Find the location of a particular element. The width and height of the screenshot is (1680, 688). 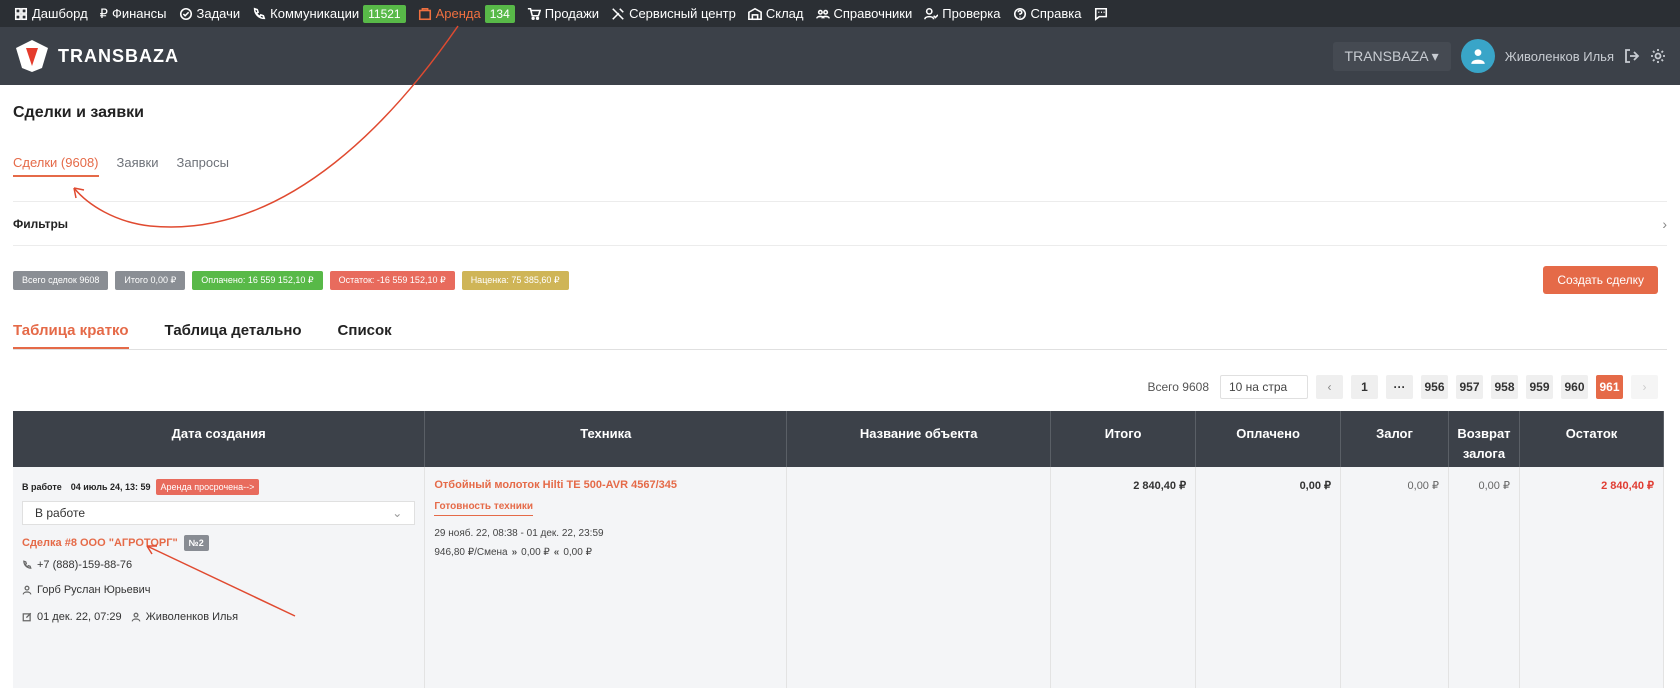

gear-icon is located at coordinates (1658, 56).